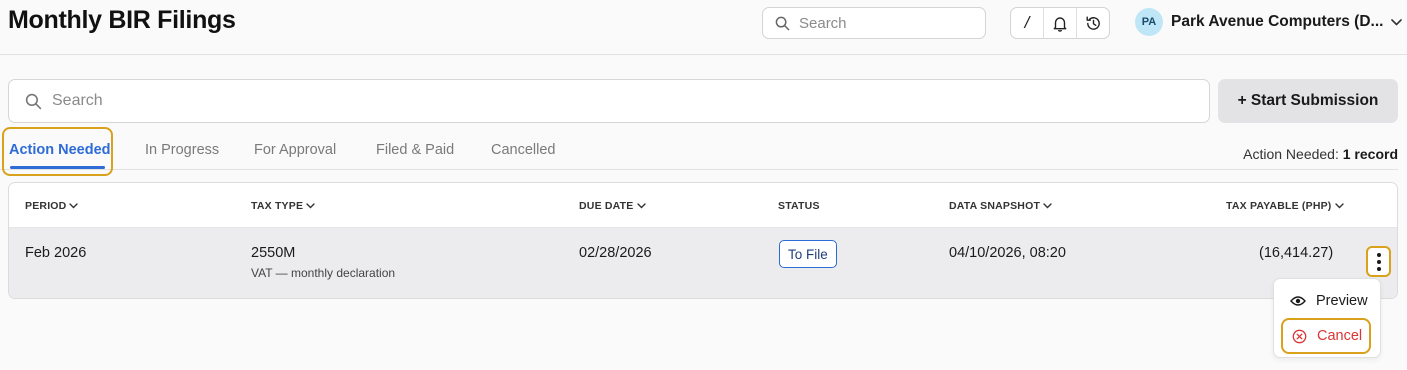 Image resolution: width=1407 pixels, height=370 pixels. Describe the element at coordinates (602, 101) in the screenshot. I see `filings-search-input` at that location.